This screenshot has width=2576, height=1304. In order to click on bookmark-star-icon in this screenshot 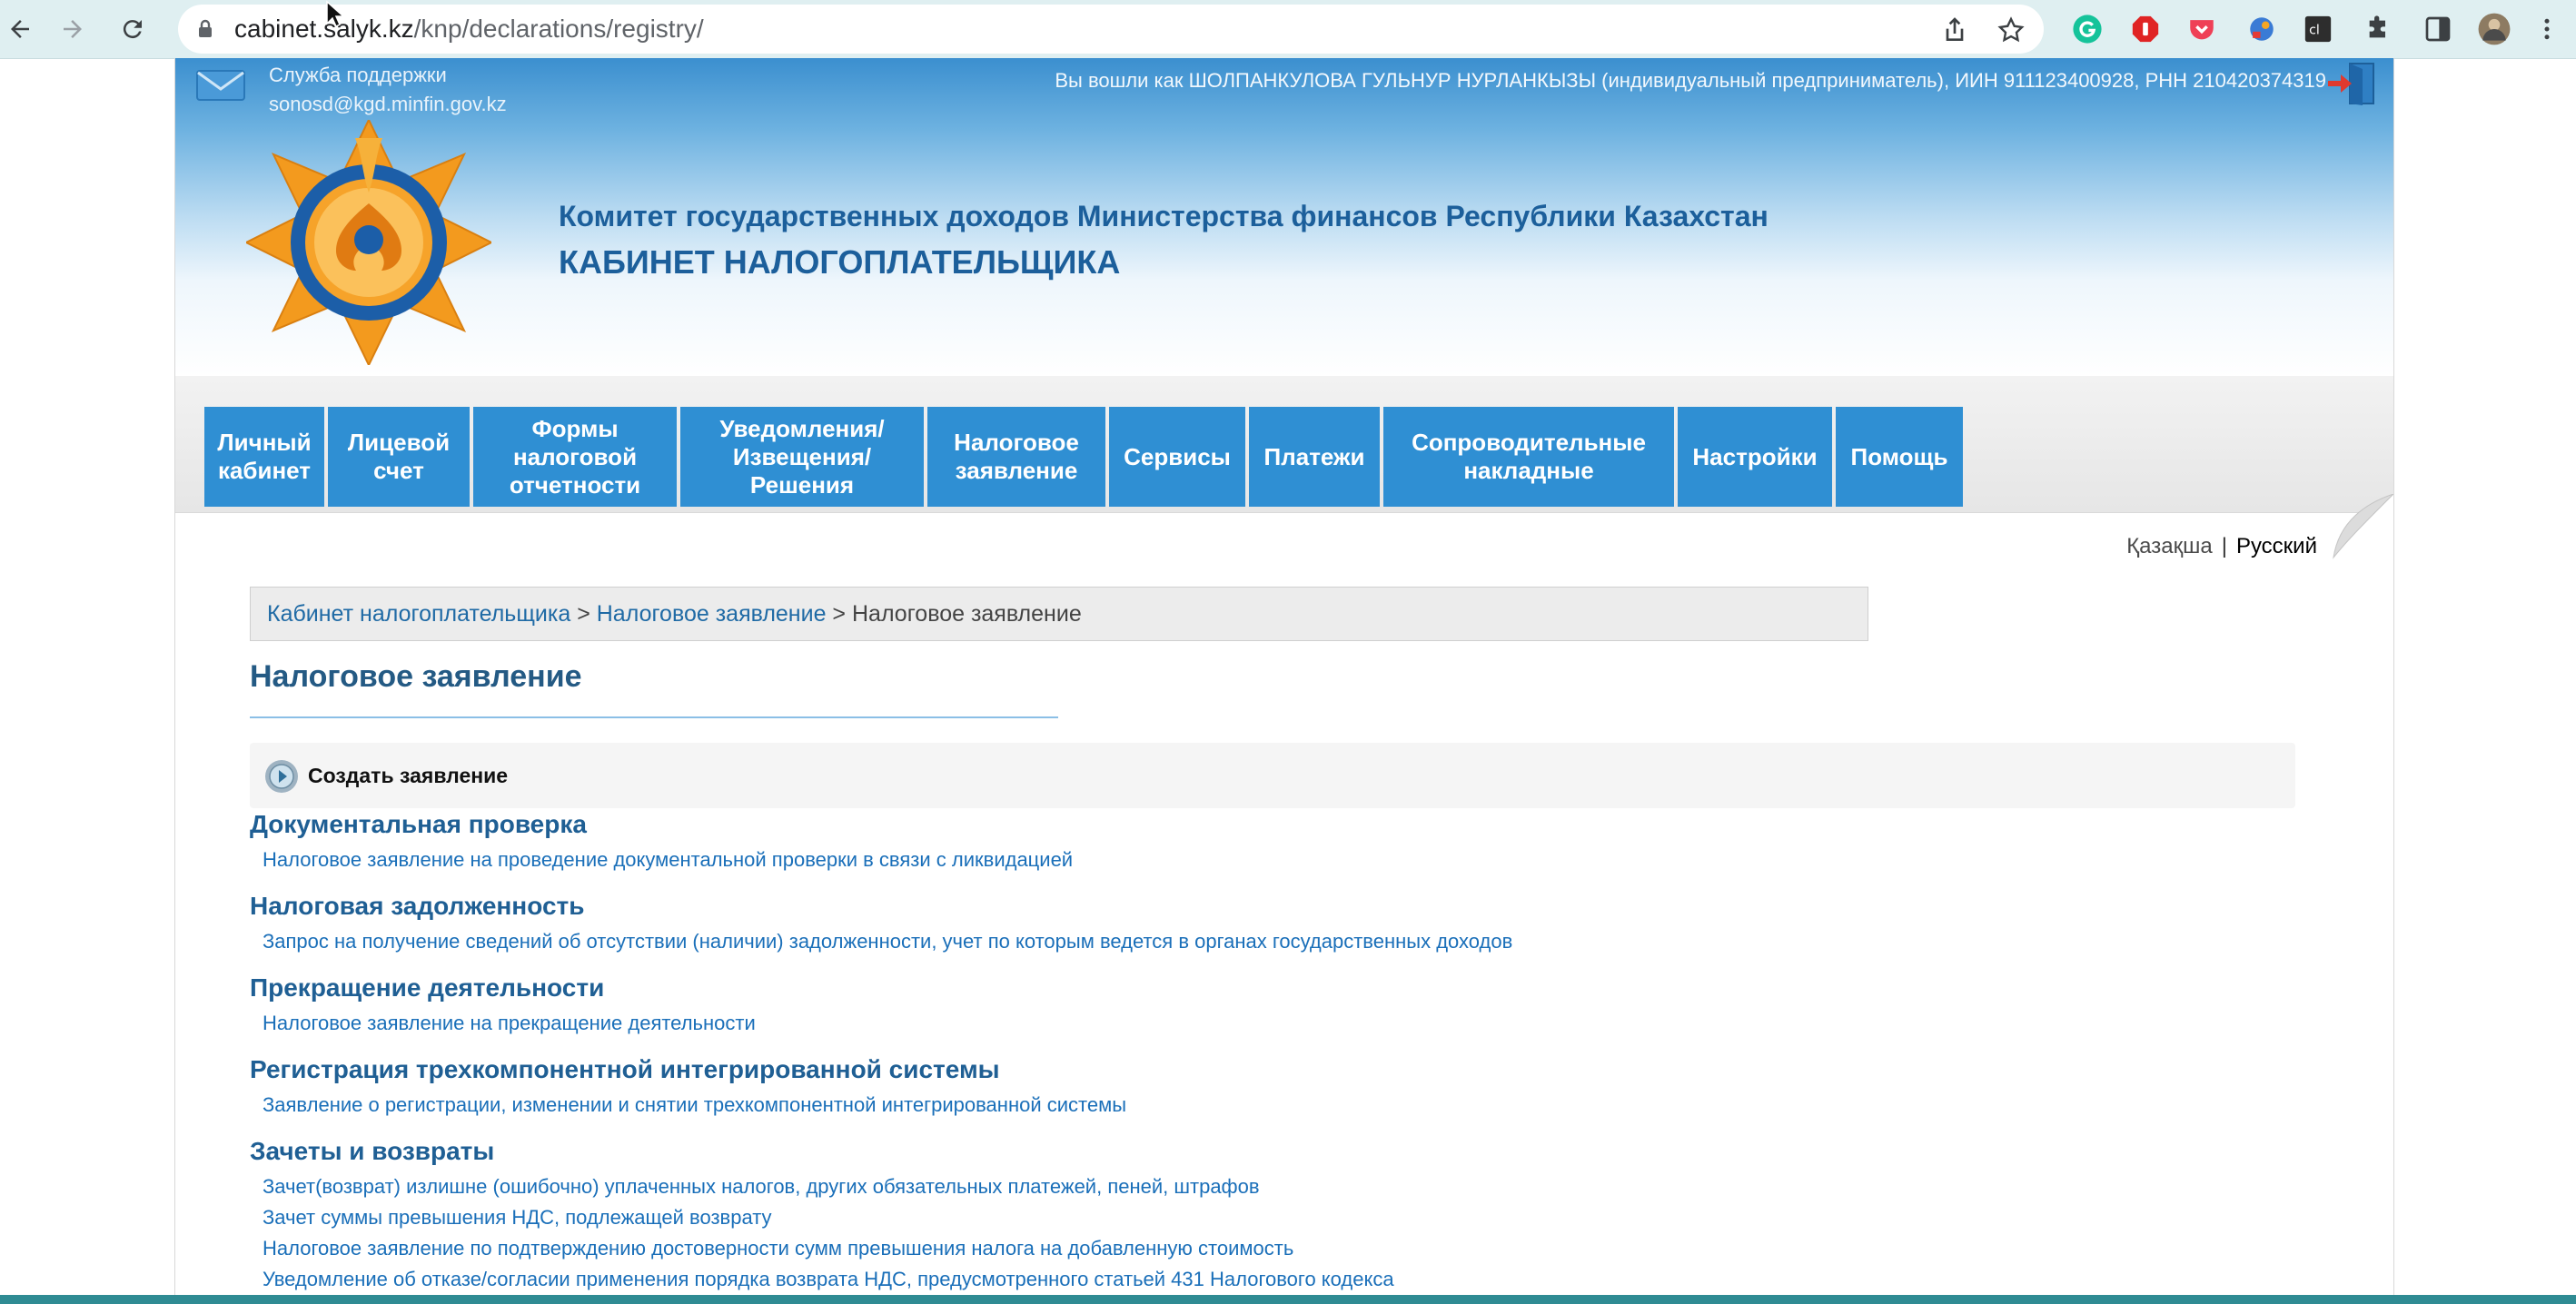, I will do `click(2011, 29)`.